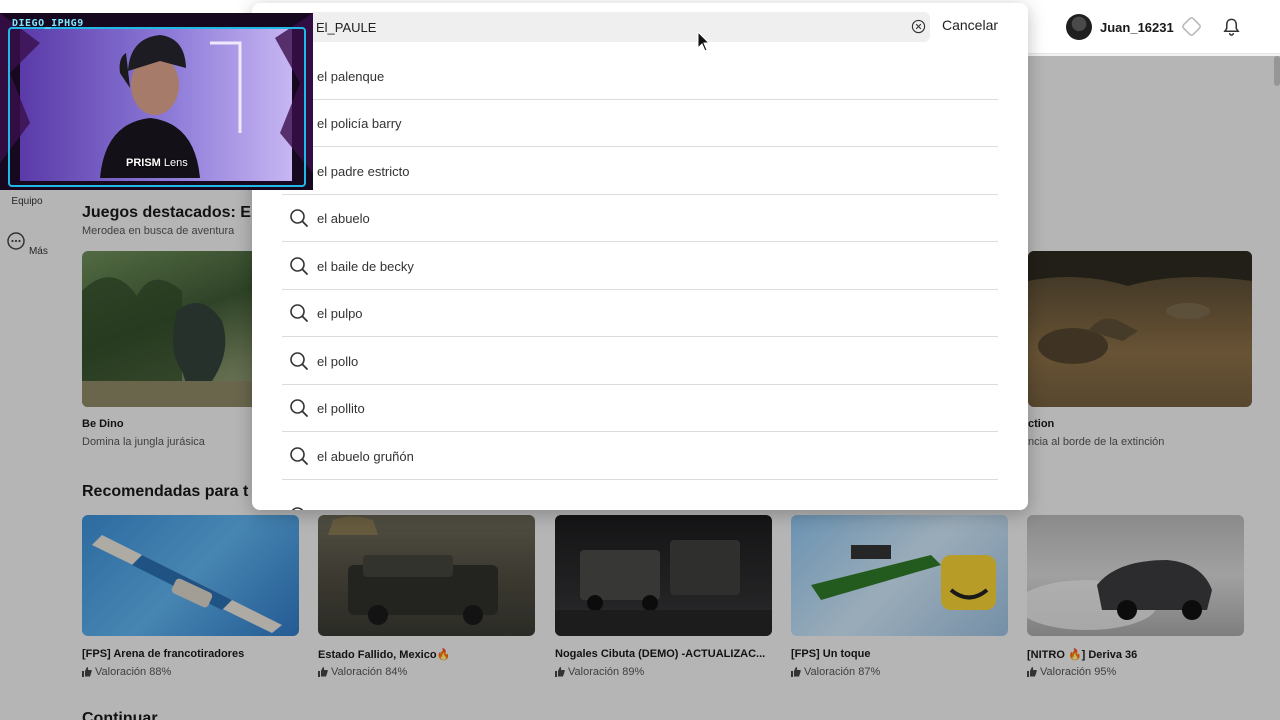 The image size is (1280, 720). What do you see at coordinates (918, 26) in the screenshot?
I see `clear-search-icon` at bounding box center [918, 26].